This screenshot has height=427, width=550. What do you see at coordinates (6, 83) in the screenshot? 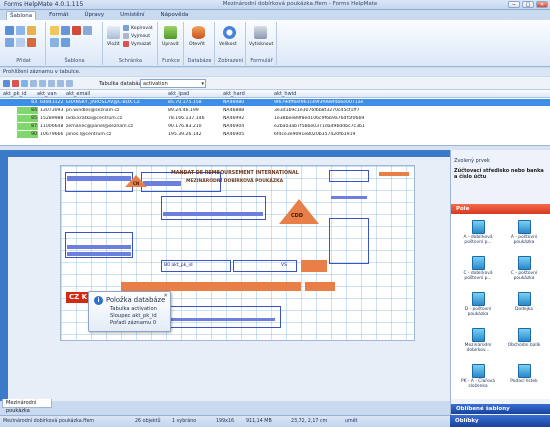
I see `first-record-icon` at bounding box center [6, 83].